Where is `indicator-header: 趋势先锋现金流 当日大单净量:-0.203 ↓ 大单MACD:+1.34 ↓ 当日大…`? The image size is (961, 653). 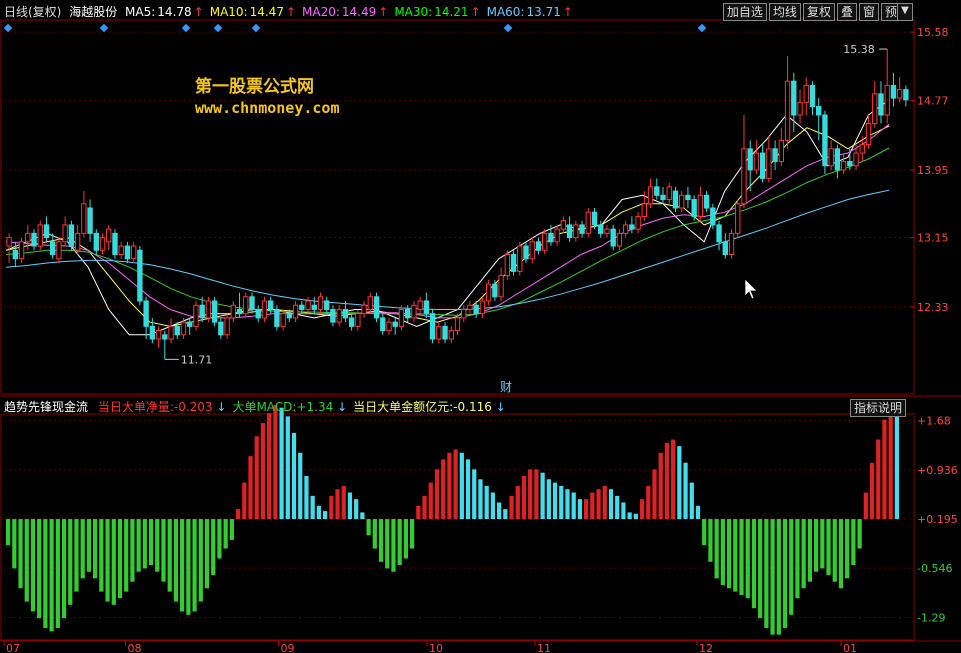 indicator-header: 趋势先锋现金流 当日大单净量:-0.203 ↓ 大单MACD:+1.34 ↓ 当日大… is located at coordinates (255, 407).